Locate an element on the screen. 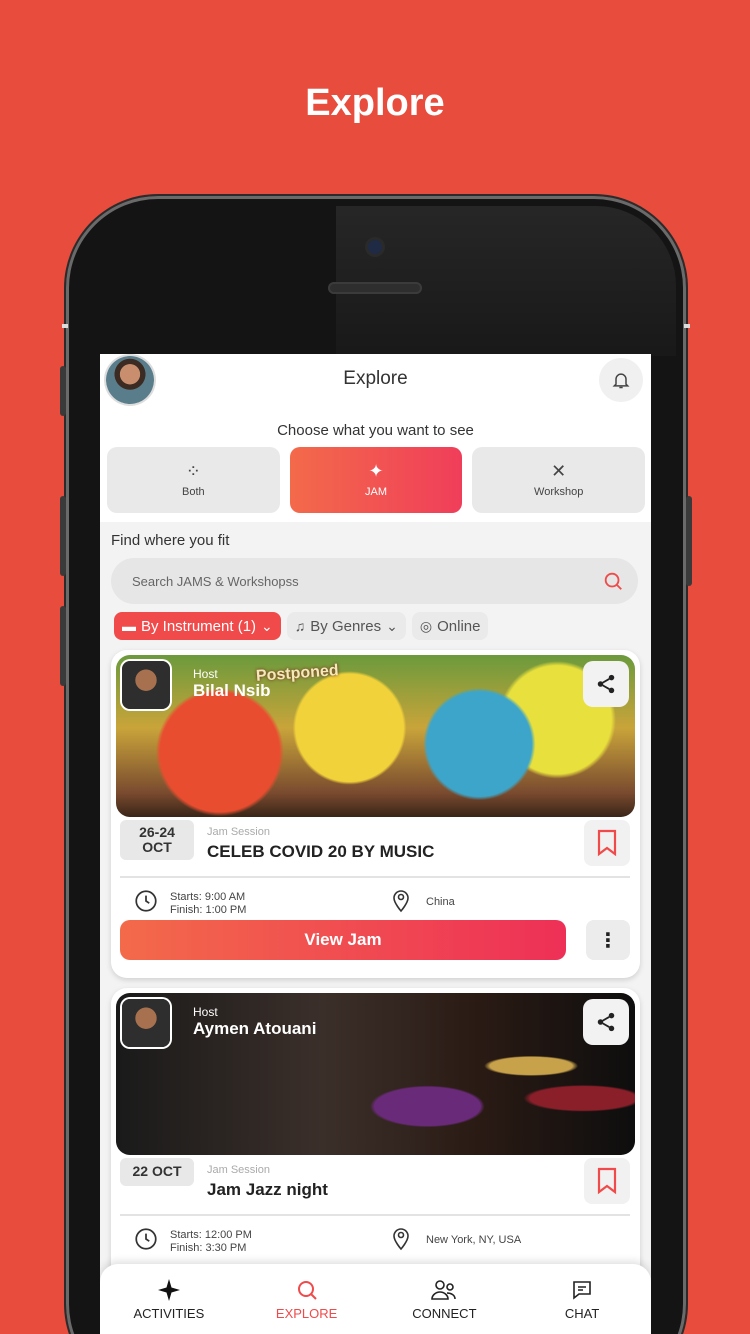 This screenshot has height=1334, width=750. nav-explore: EXPLORE is located at coordinates (307, 1299).